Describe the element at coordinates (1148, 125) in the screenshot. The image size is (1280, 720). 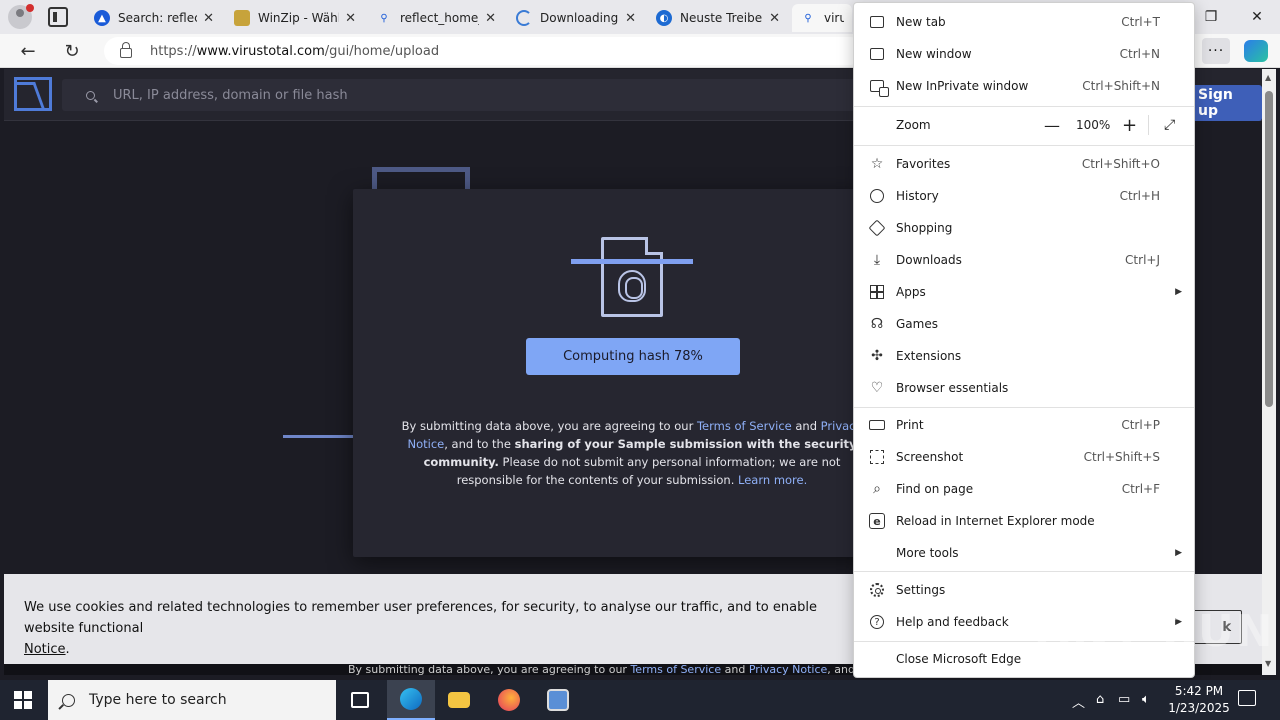
I see `zoom-divider` at that location.